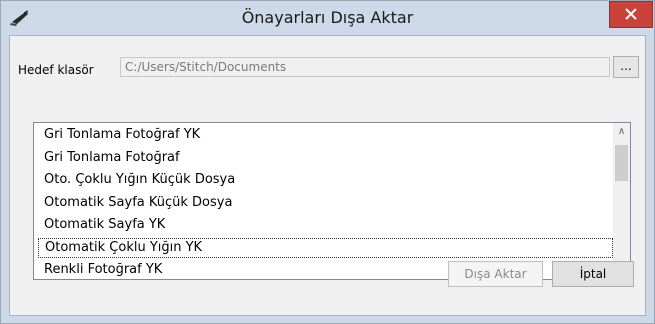  What do you see at coordinates (325, 203) in the screenshot?
I see `list-item: Otomatik Sayfa Küçük Dosya` at bounding box center [325, 203].